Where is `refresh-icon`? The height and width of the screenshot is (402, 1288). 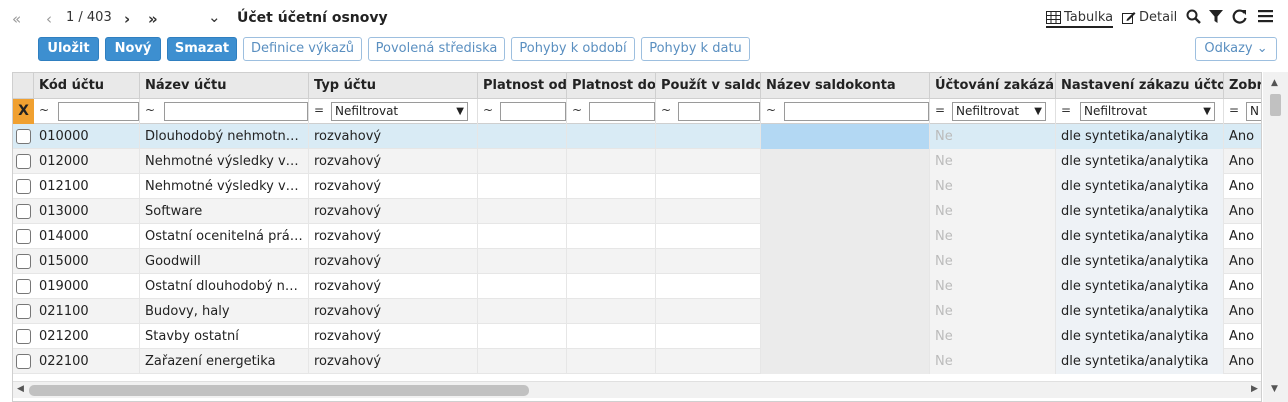
refresh-icon is located at coordinates (1239, 18).